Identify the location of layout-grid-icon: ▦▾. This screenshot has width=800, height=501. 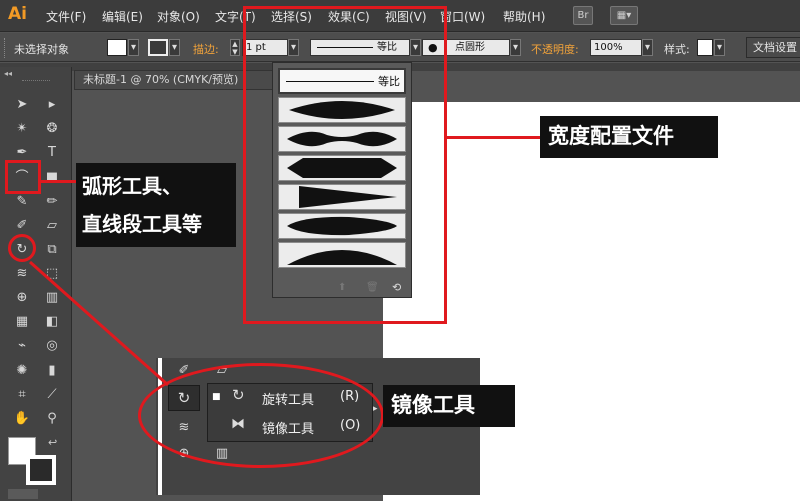
(624, 15).